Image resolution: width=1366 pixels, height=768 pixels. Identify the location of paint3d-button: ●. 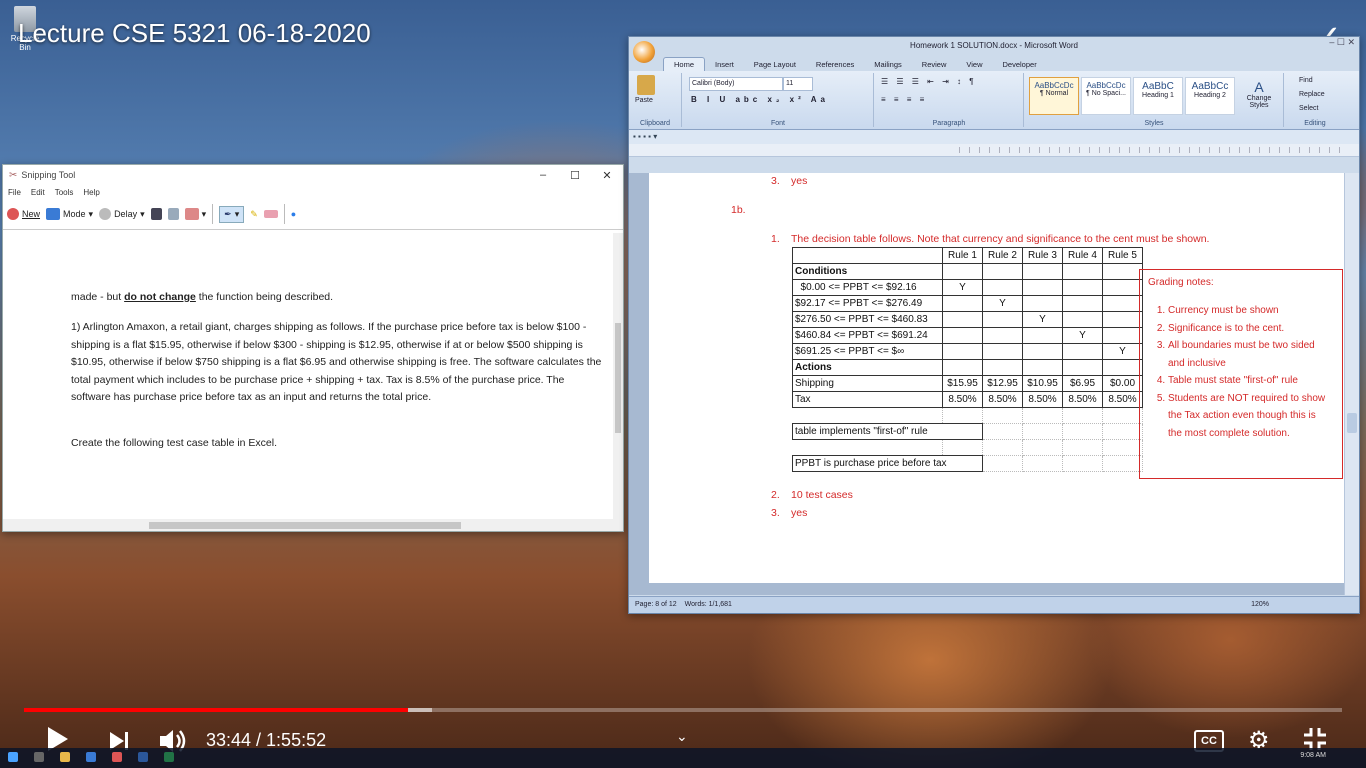
(293, 214).